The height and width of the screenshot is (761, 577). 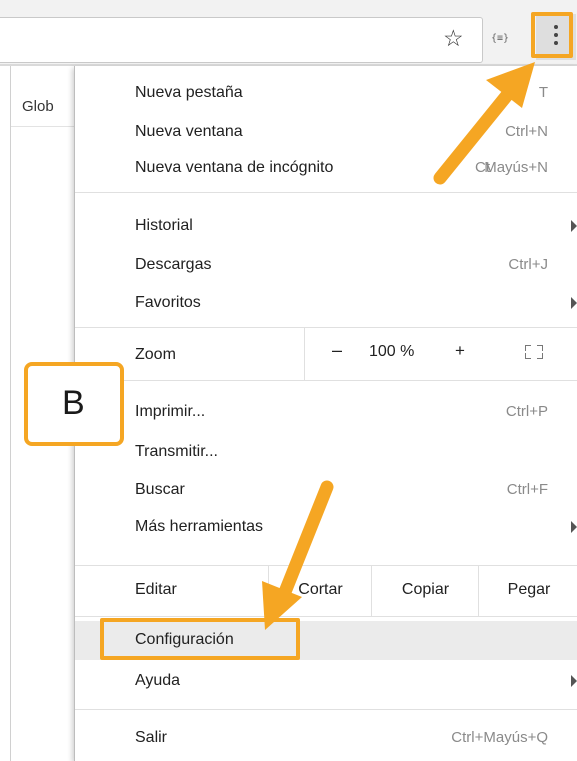 What do you see at coordinates (484, 123) in the screenshot?
I see `arrow-to-menu-icon` at bounding box center [484, 123].